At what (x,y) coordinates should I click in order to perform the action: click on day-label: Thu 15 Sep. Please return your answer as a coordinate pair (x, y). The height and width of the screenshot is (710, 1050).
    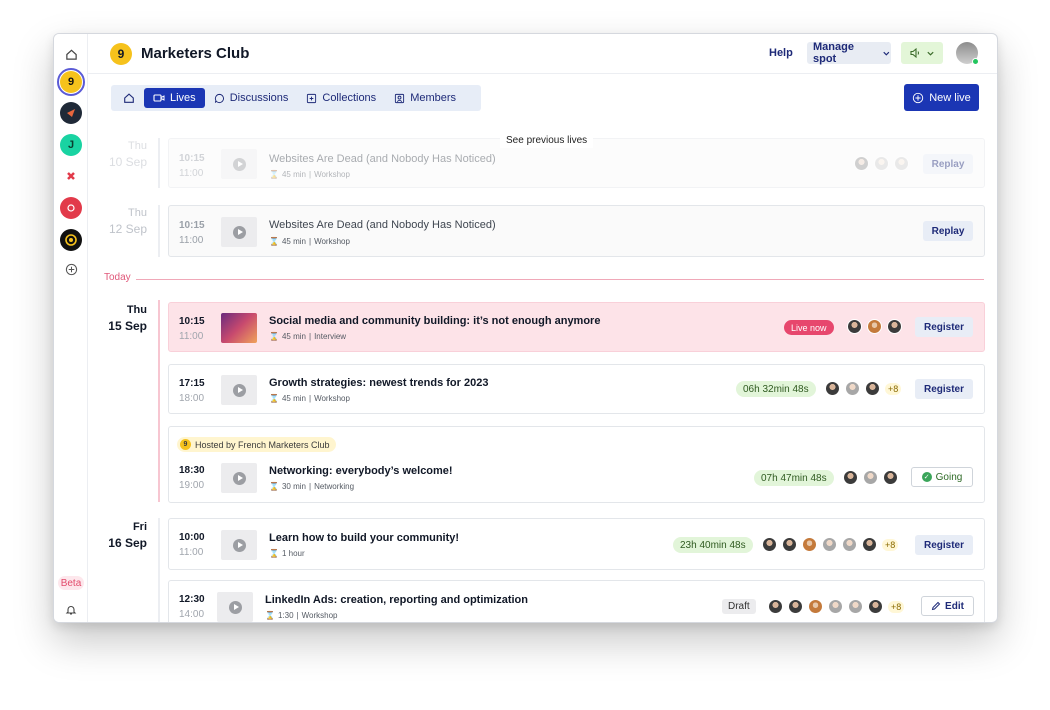
    Looking at the image, I should click on (127, 318).